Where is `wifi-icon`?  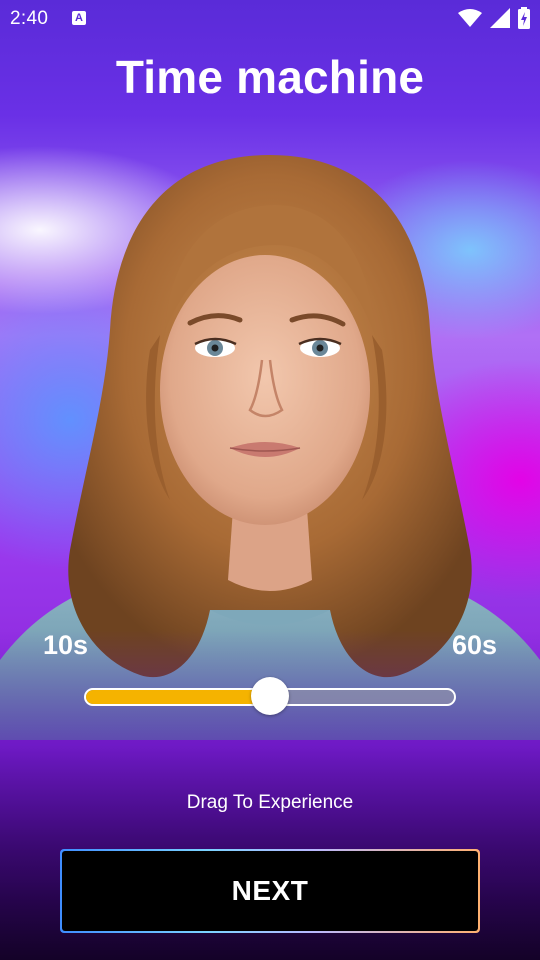
wifi-icon is located at coordinates (470, 18).